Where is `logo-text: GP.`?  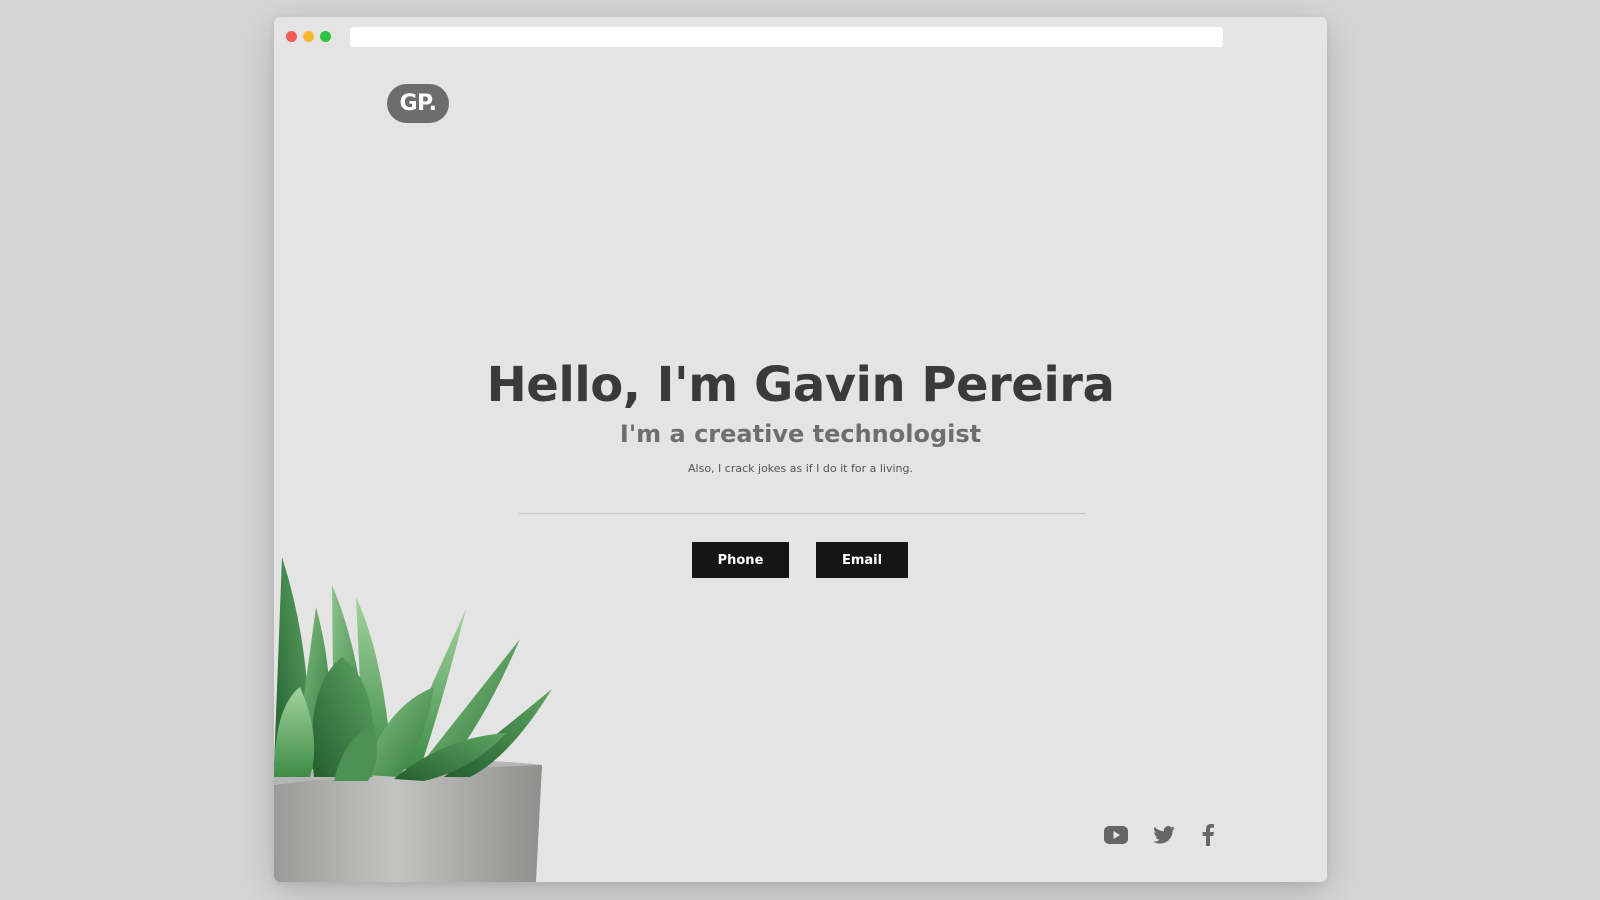
logo-text: GP. is located at coordinates (418, 103).